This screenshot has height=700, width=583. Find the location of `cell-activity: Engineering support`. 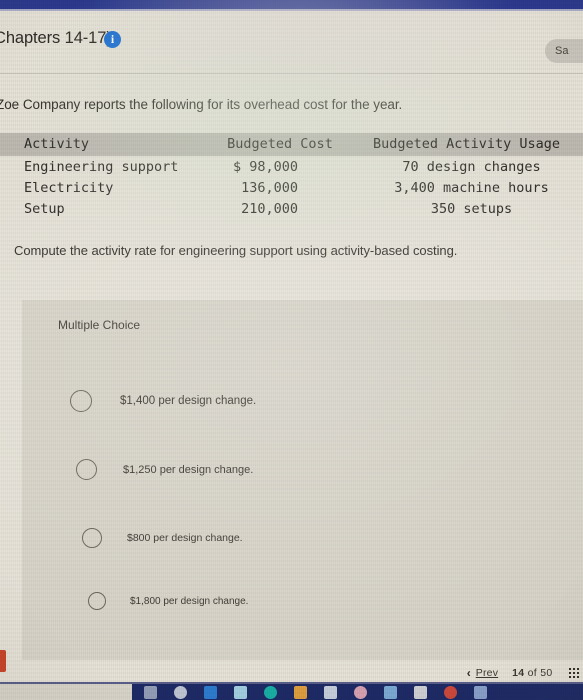

cell-activity: Engineering support is located at coordinates (101, 166).